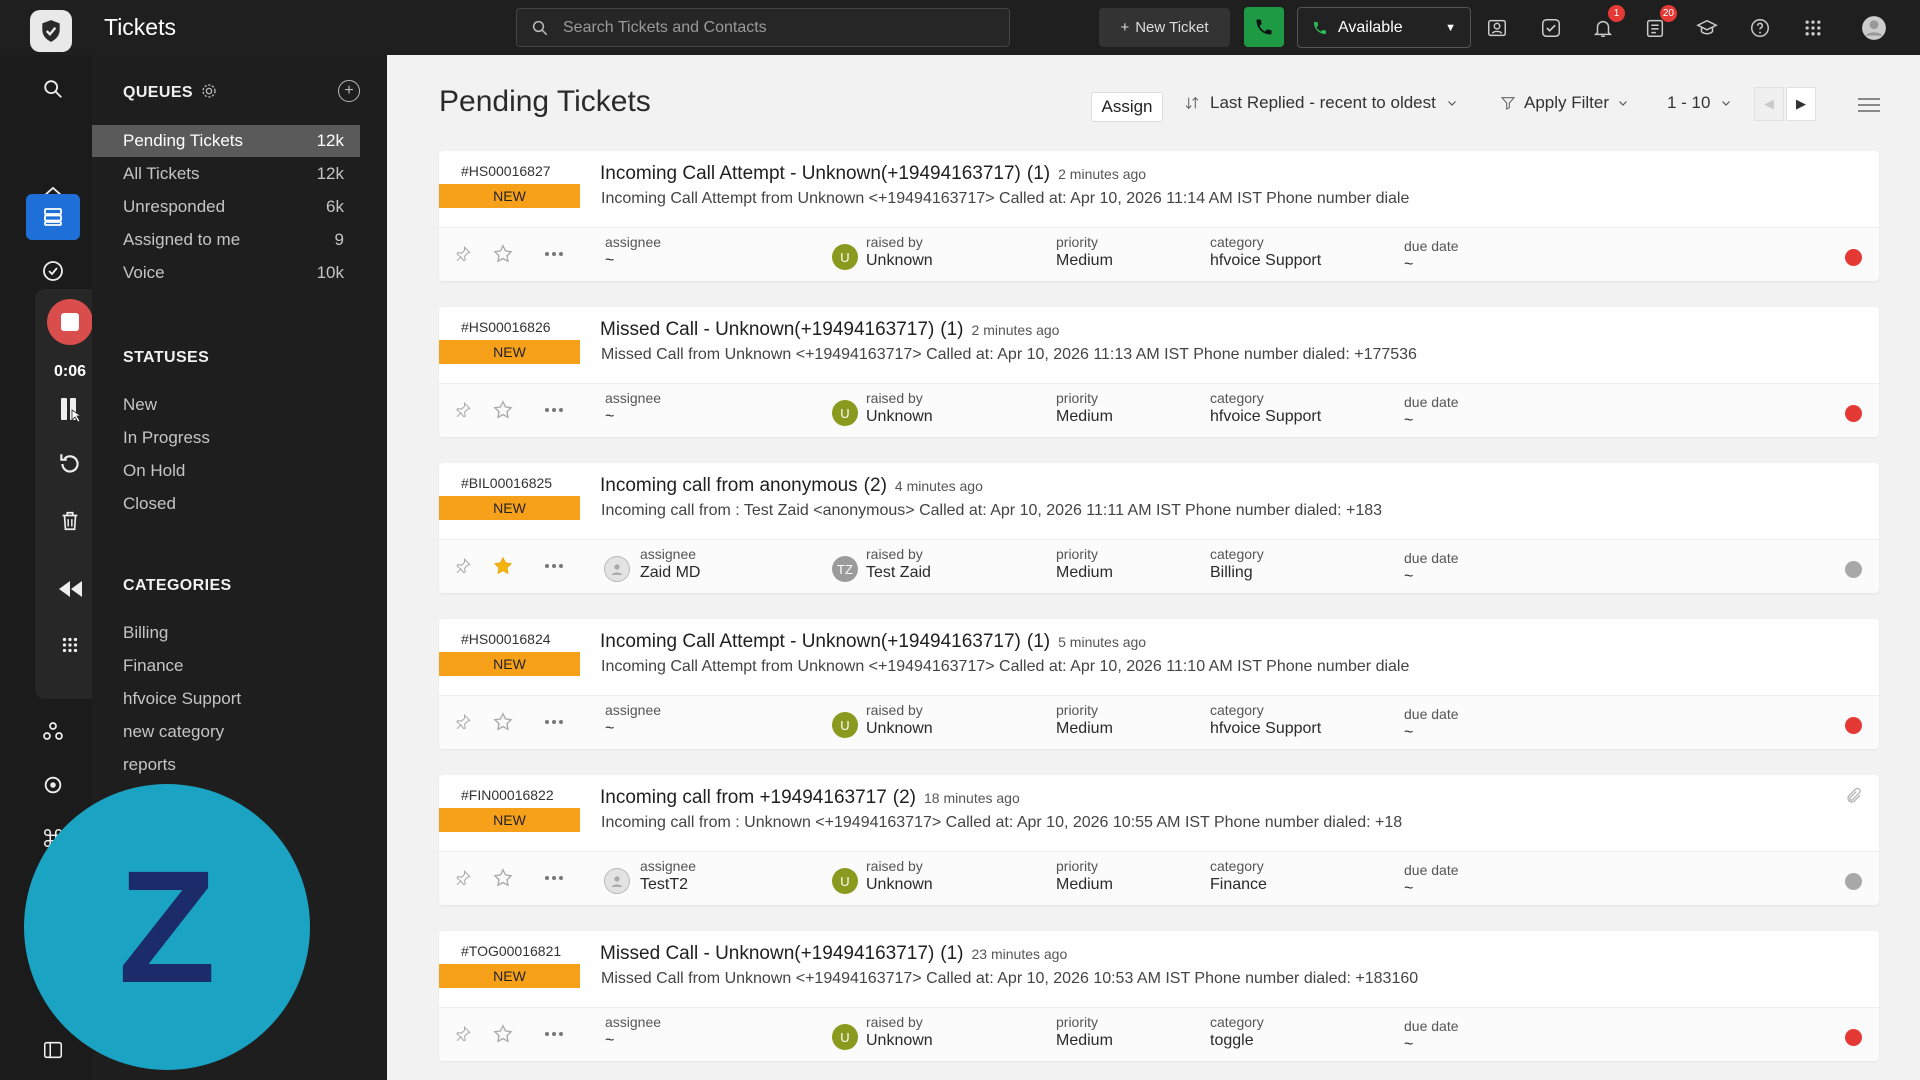  I want to click on user-avatar-icon, so click(1874, 28).